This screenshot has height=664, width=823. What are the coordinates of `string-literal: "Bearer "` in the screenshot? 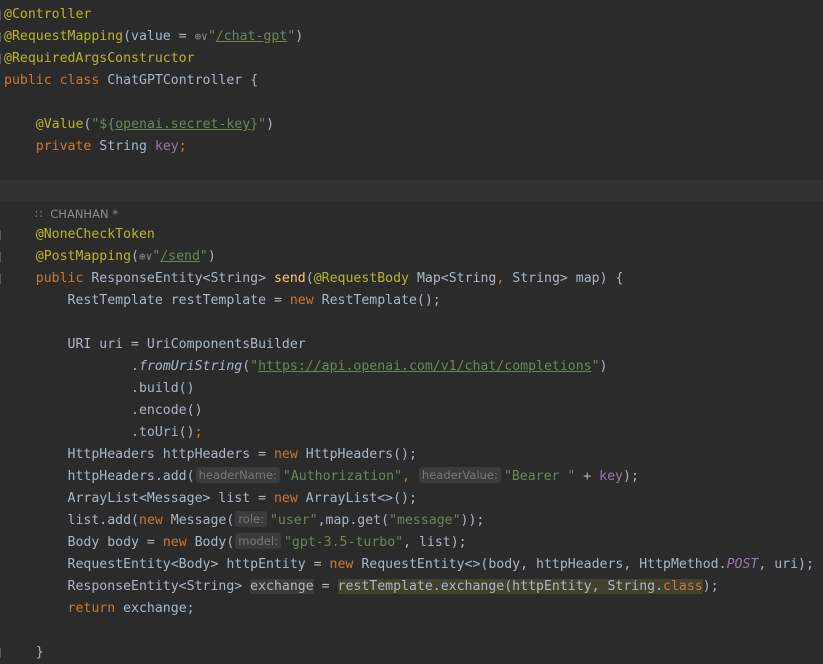 It's located at (539, 476).